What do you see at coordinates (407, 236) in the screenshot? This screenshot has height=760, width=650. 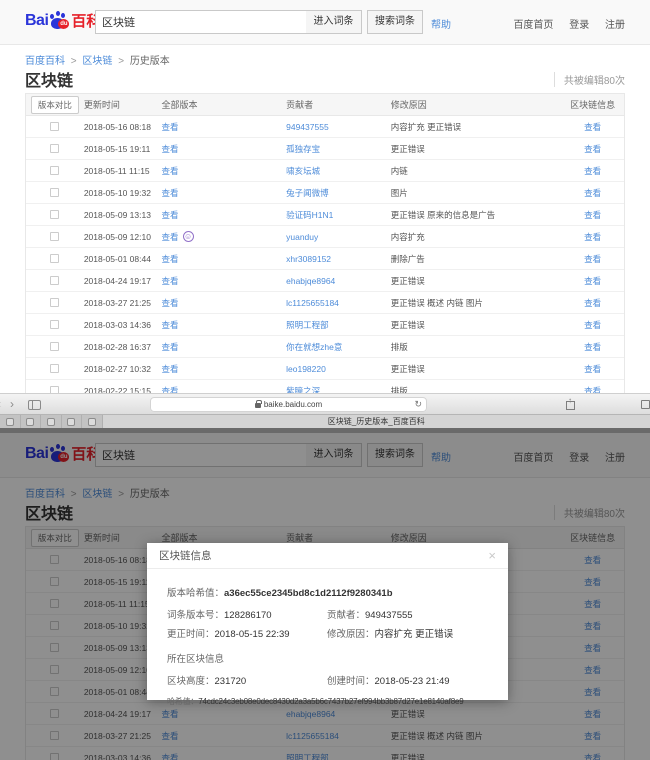 I see `reason-cell: 内容扩充` at bounding box center [407, 236].